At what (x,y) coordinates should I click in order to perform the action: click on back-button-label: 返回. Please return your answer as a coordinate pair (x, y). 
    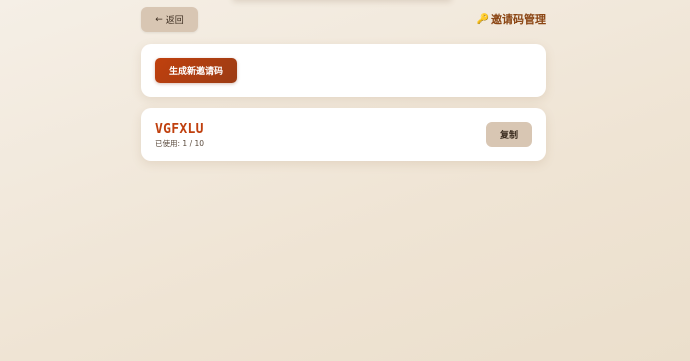
    Looking at the image, I should click on (174, 21).